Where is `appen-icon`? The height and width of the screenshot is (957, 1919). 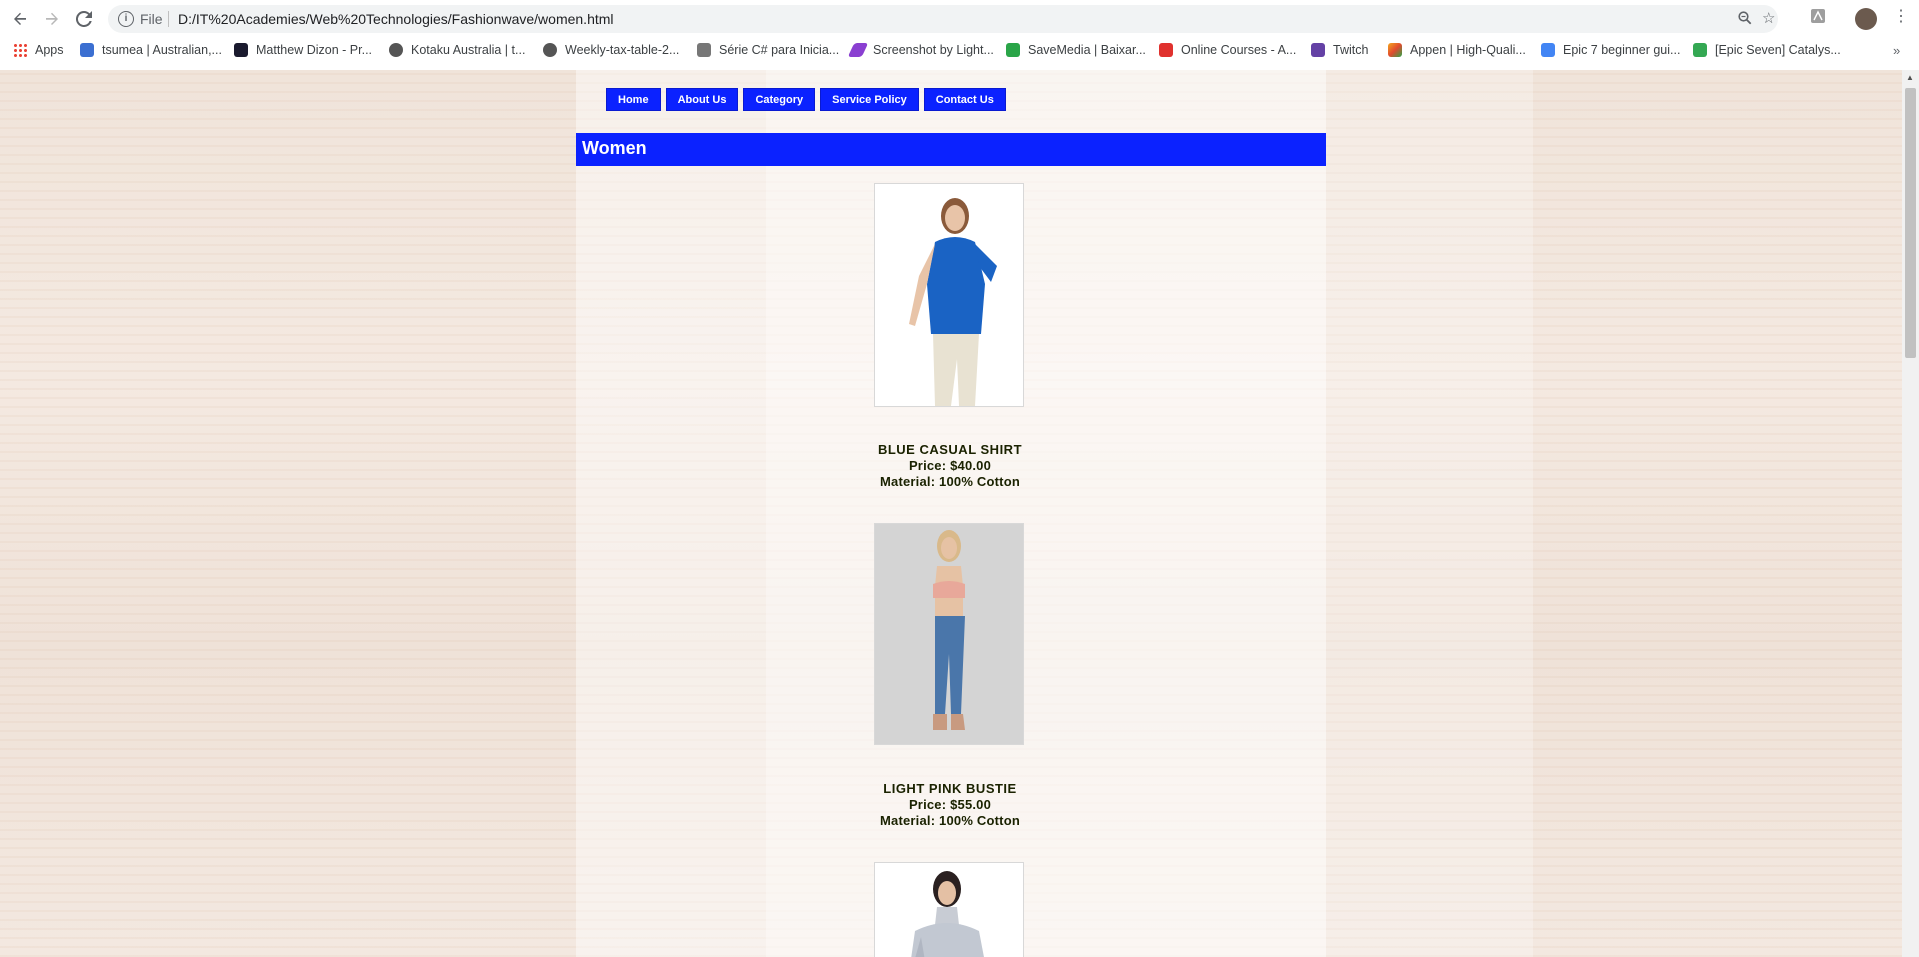 appen-icon is located at coordinates (1395, 50).